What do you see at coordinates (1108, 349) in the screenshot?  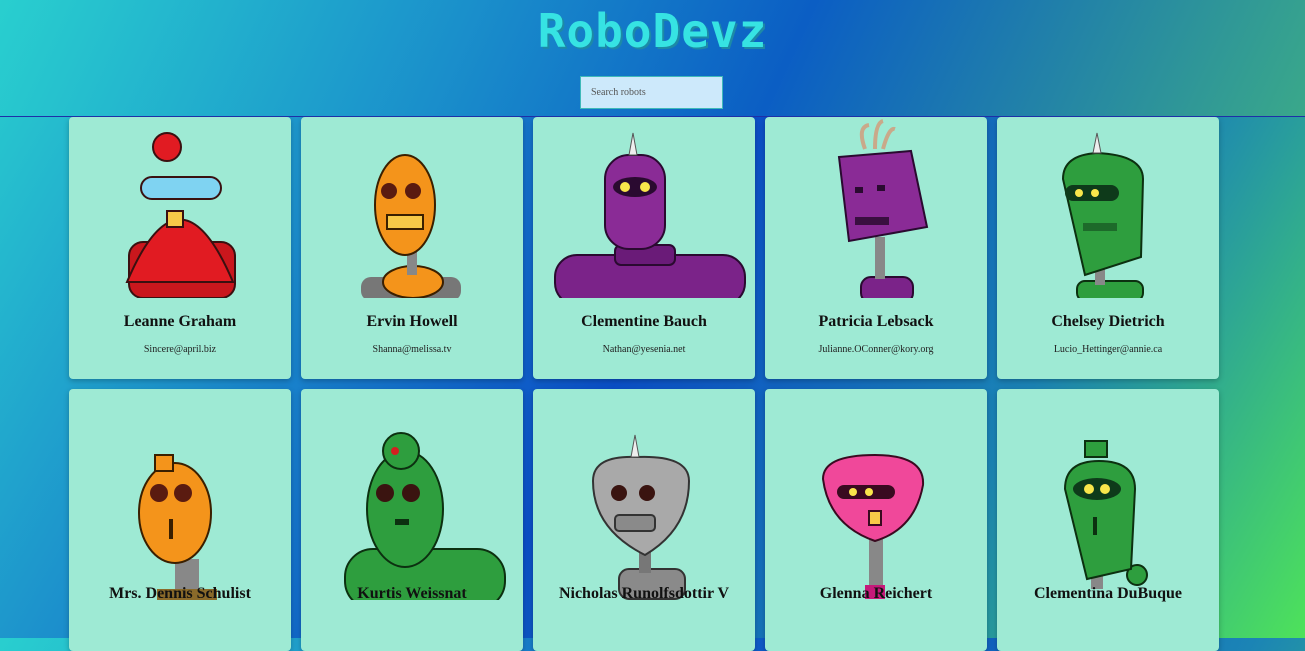 I see `robot-email: Lucio_Hettinger@annie.ca` at bounding box center [1108, 349].